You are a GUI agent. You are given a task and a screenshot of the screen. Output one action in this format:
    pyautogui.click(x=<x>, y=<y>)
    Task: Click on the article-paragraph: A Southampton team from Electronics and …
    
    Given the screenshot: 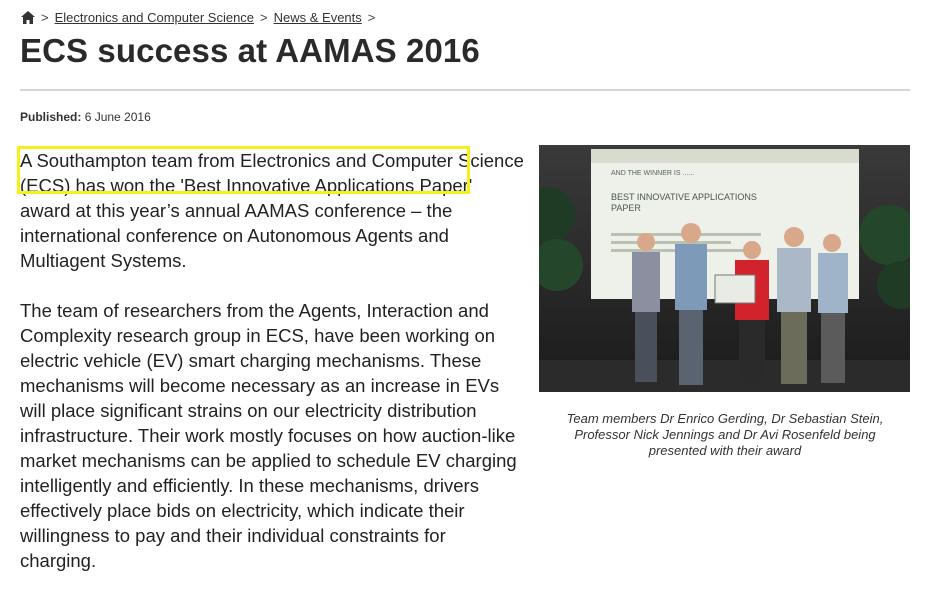 What is the action you would take?
    pyautogui.click(x=272, y=210)
    